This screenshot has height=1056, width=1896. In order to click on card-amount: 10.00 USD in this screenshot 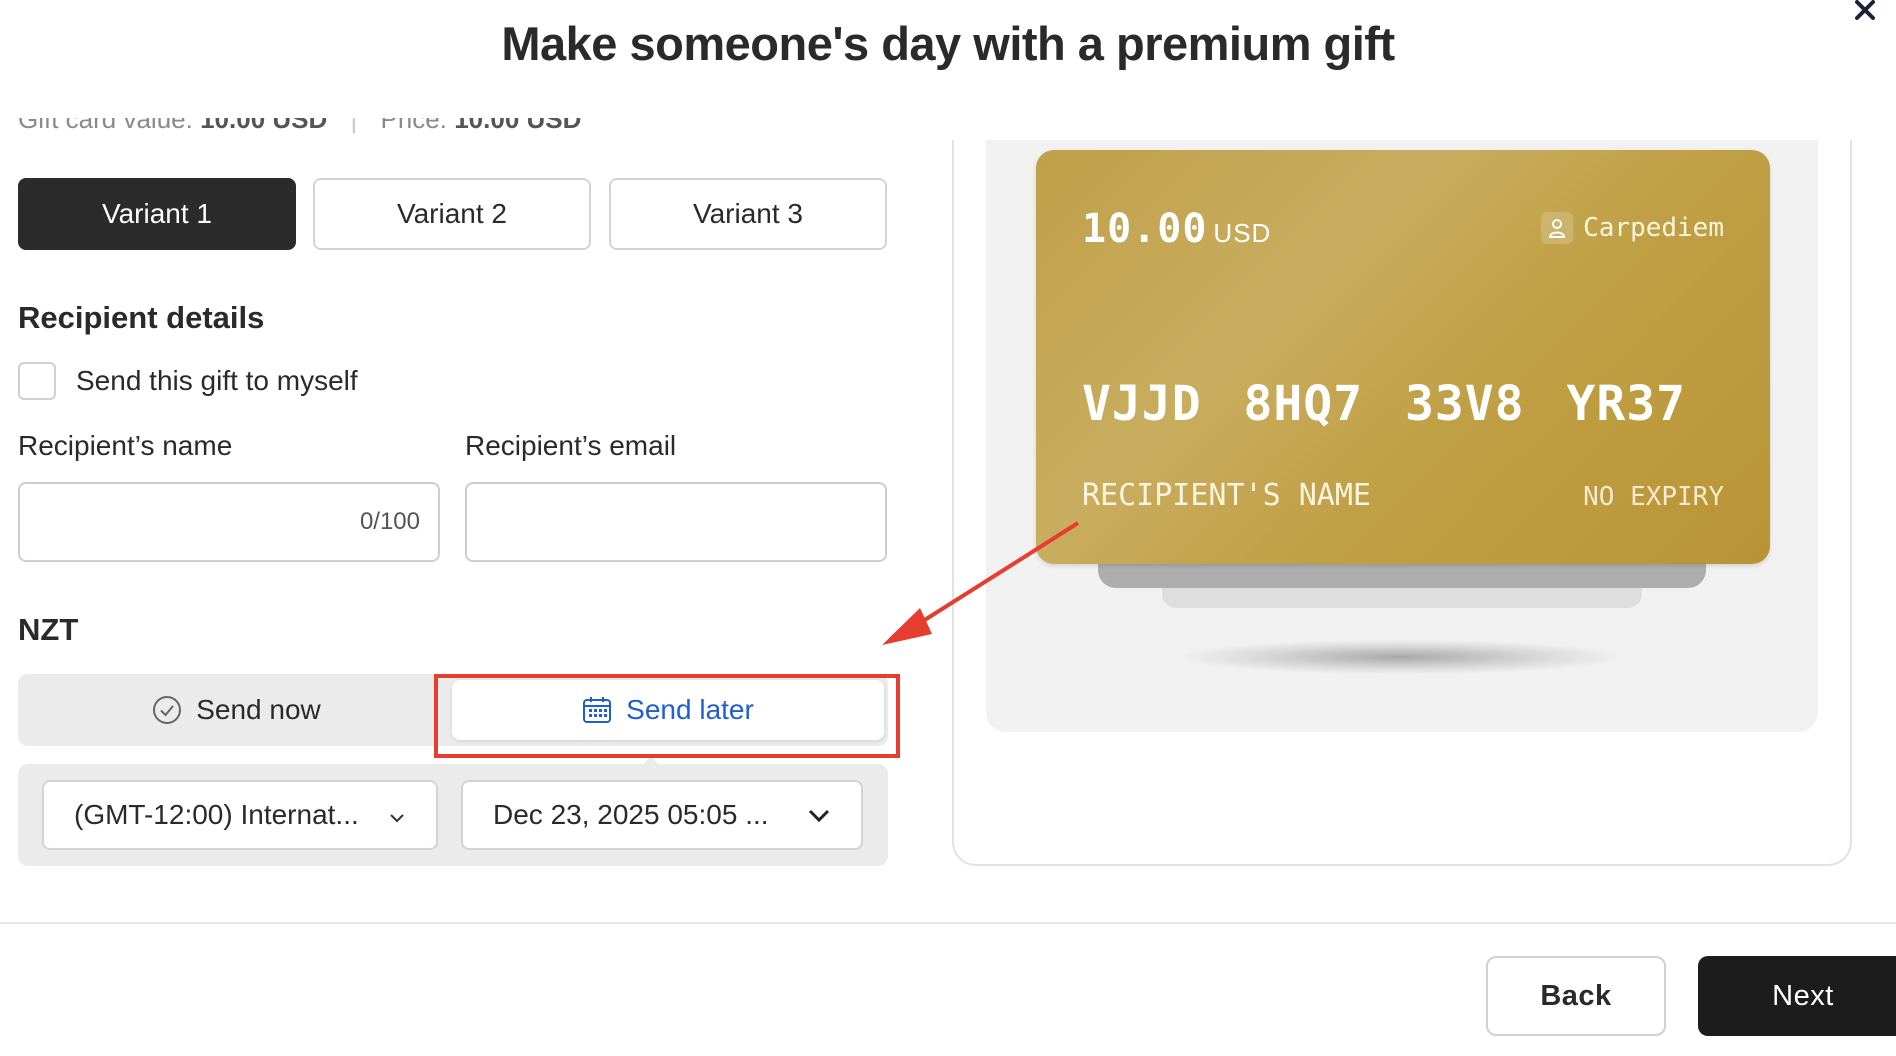, I will do `click(1176, 229)`.